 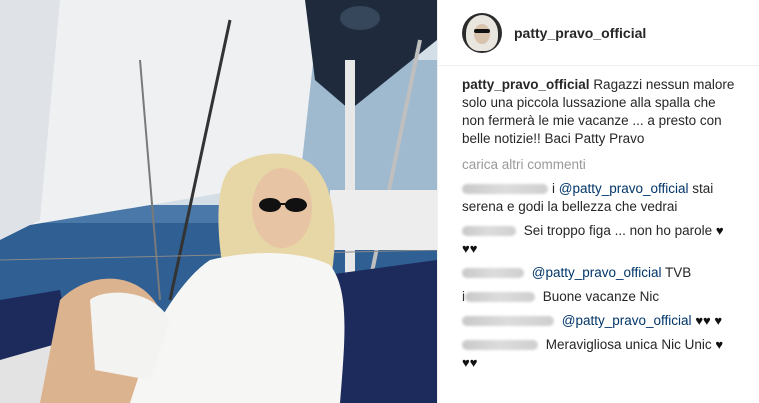 I want to click on comment-item: @patty_pravo_official ♥♥ ♥, so click(x=599, y=321).